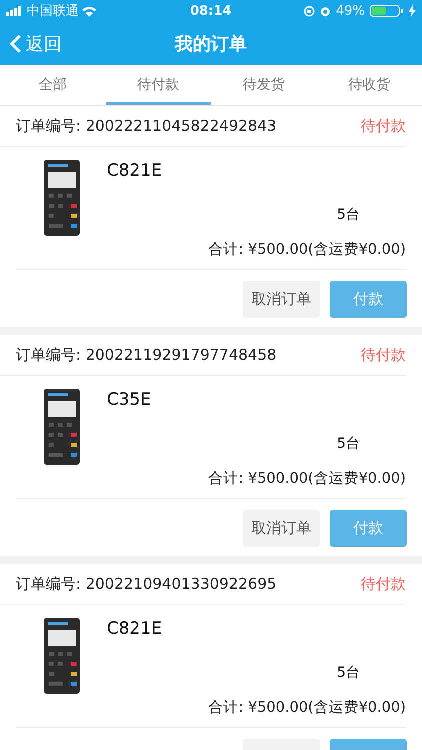 Image resolution: width=422 pixels, height=750 pixels. Describe the element at coordinates (369, 85) in the screenshot. I see `order-tab: 待收货` at that location.